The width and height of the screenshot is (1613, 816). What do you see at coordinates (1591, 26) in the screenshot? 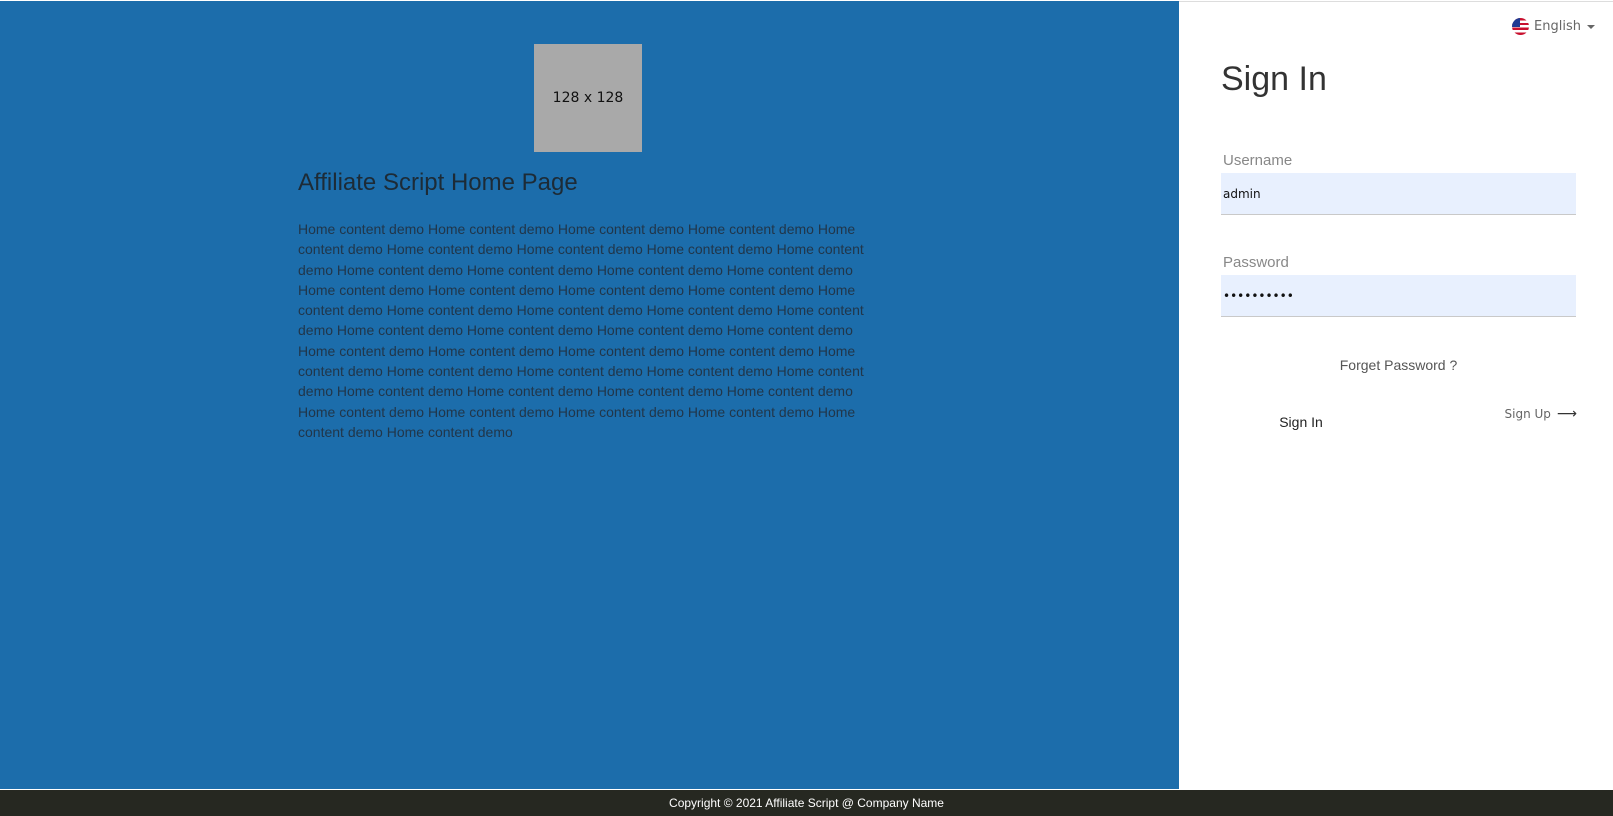
I see `caret-down-icon` at bounding box center [1591, 26].